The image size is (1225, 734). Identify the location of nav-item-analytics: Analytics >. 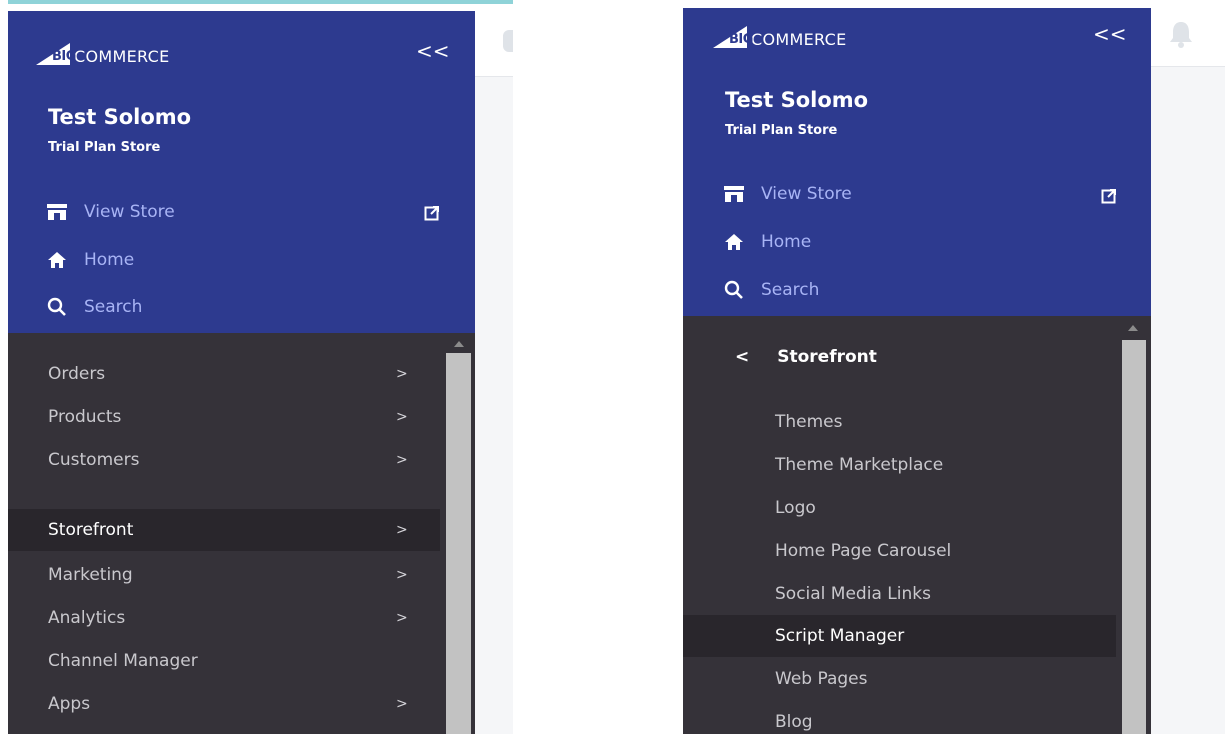
(224, 618).